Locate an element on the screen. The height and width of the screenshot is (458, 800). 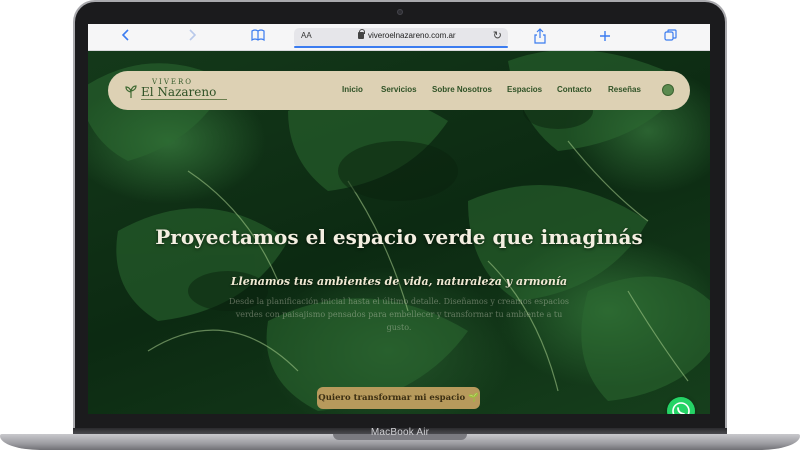
whatsapp-icon is located at coordinates (681, 408).